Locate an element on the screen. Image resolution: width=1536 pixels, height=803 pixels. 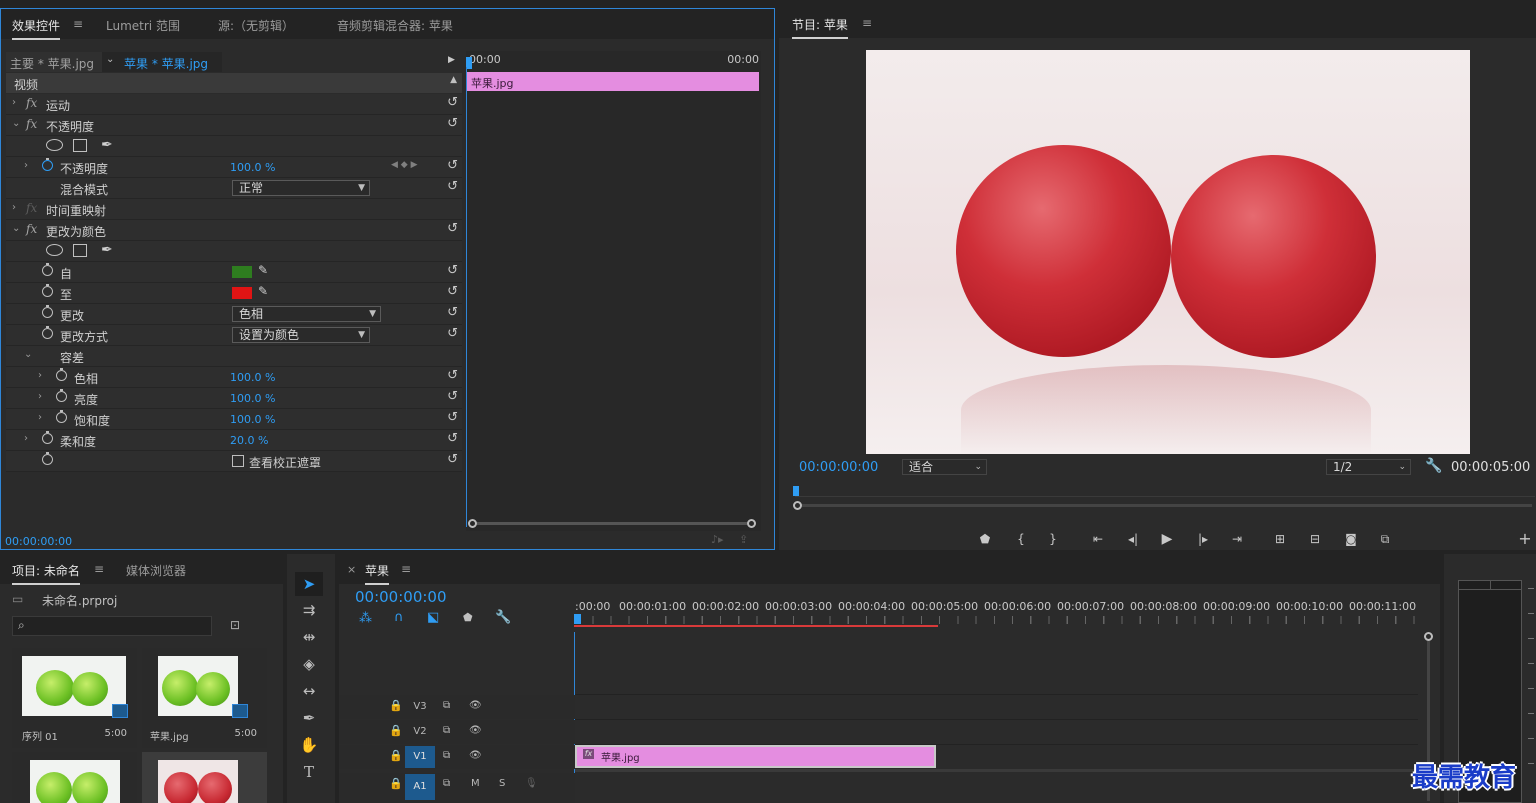
mark-out-icon: } is located at coordinates (1053, 539).